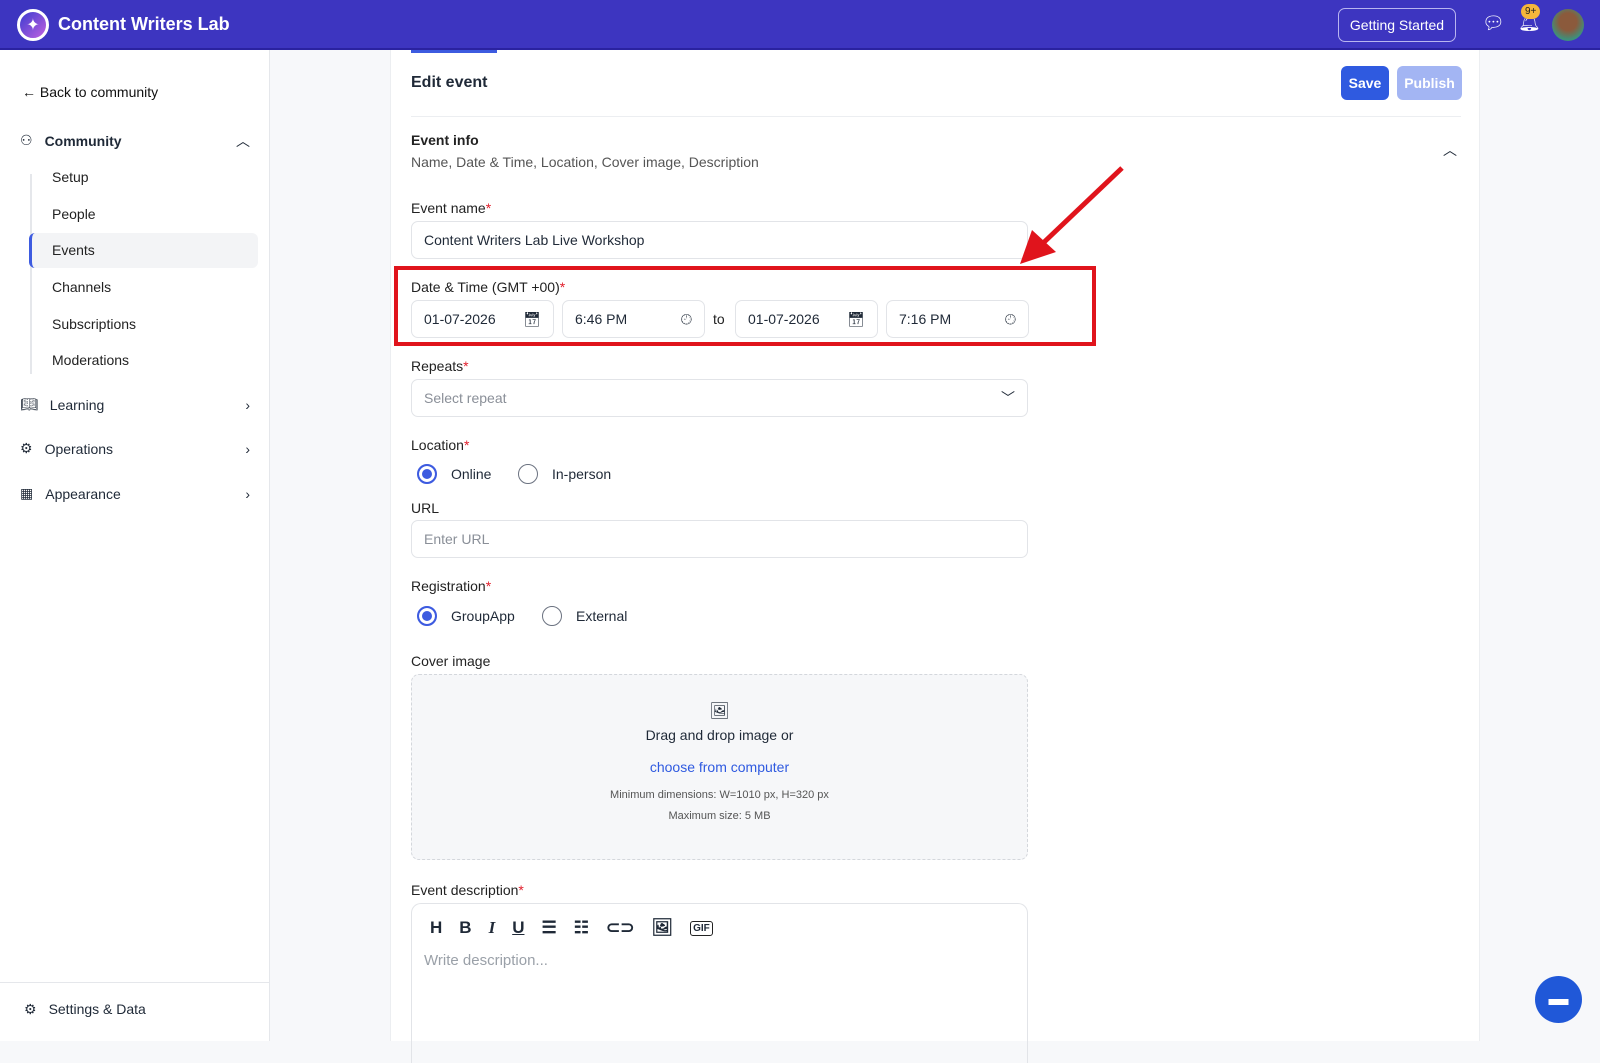 The width and height of the screenshot is (1600, 1063). What do you see at coordinates (30, 1009) in the screenshot?
I see `gear-icon: ⚙` at bounding box center [30, 1009].